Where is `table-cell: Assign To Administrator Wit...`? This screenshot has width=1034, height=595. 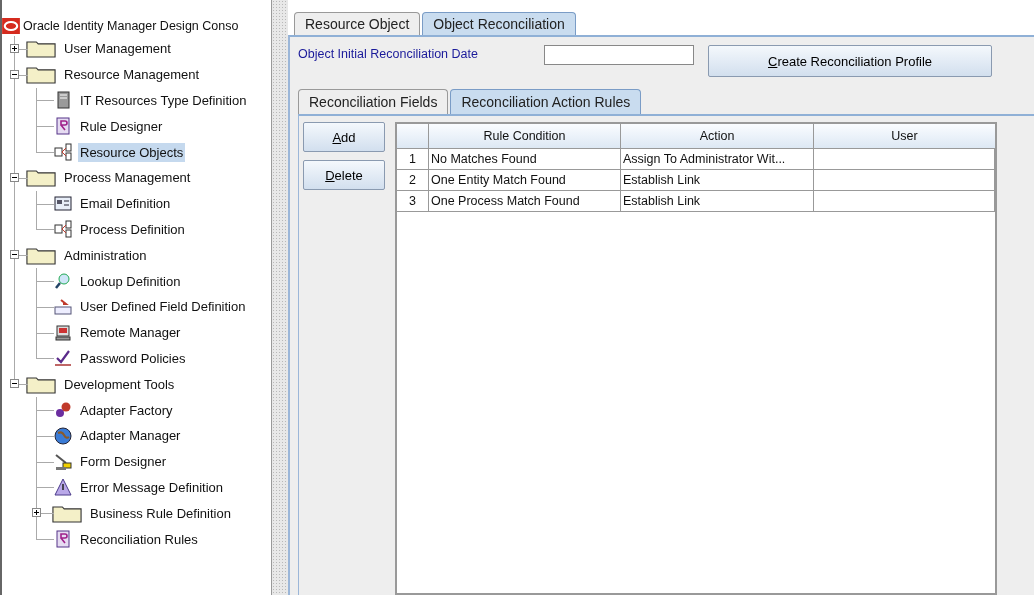 table-cell: Assign To Administrator Wit... is located at coordinates (717, 159).